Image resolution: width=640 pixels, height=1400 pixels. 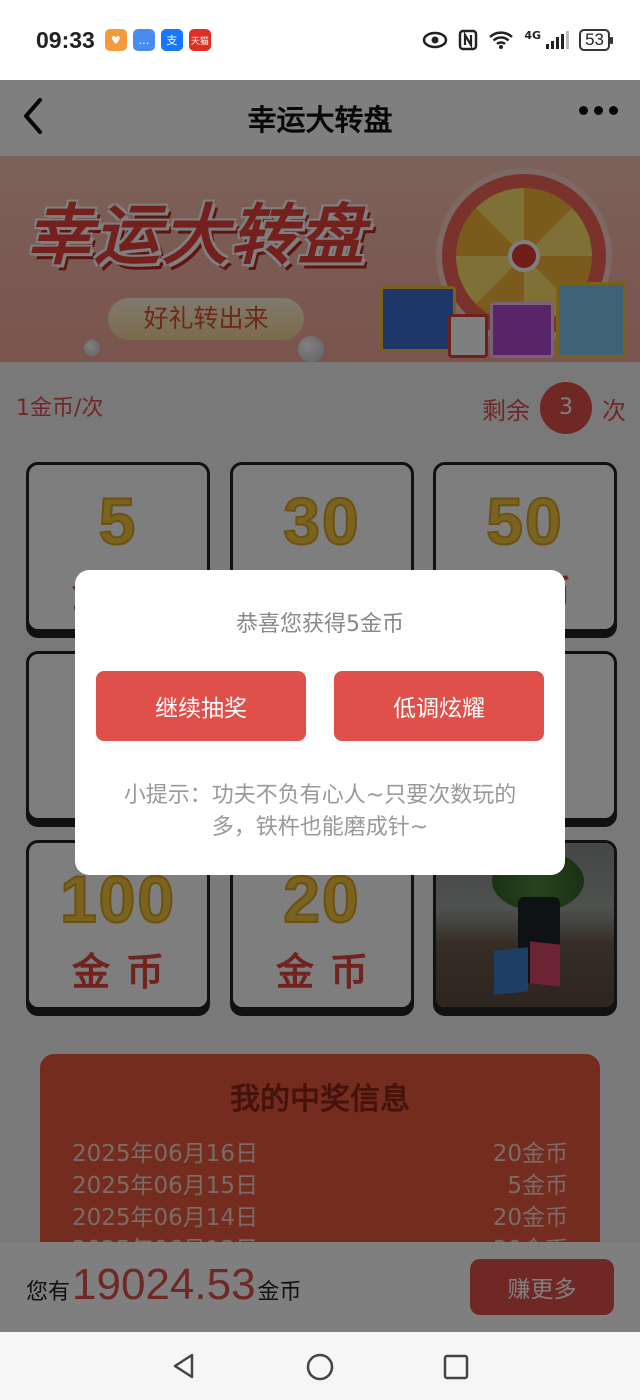 I want to click on home-circle-icon, so click(x=320, y=1367).